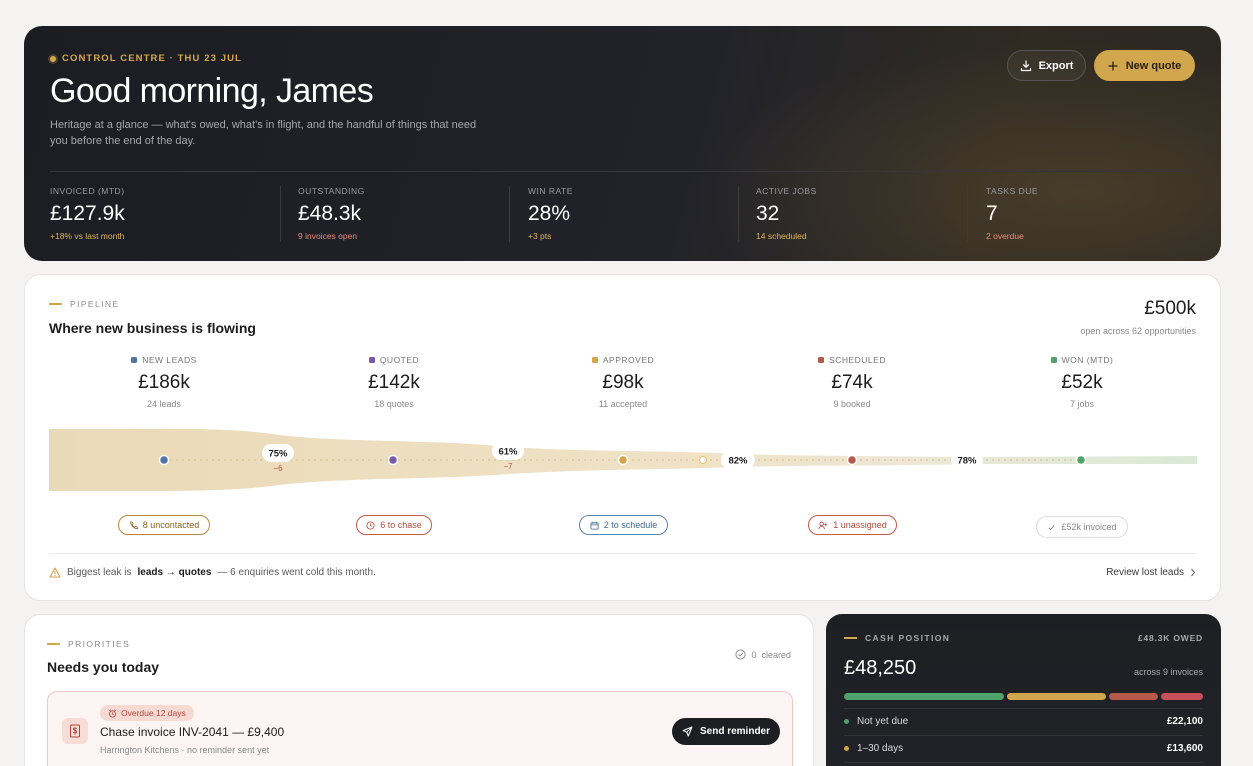 The height and width of the screenshot is (766, 1253). Describe the element at coordinates (1193, 572) in the screenshot. I see `chevron-right-icon` at that location.